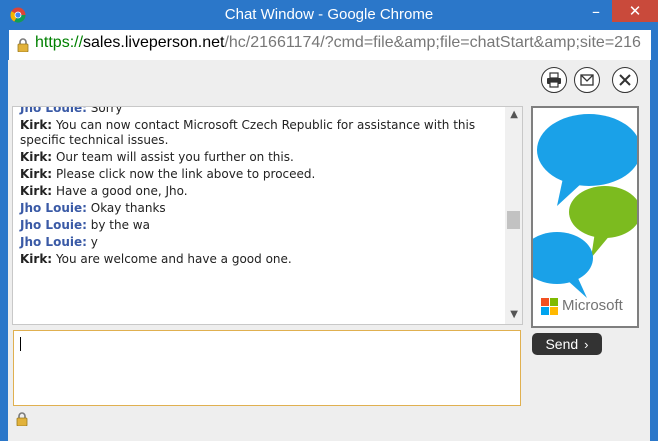  What do you see at coordinates (154, 42) in the screenshot?
I see `url-host: sales.liveperson.net` at bounding box center [154, 42].